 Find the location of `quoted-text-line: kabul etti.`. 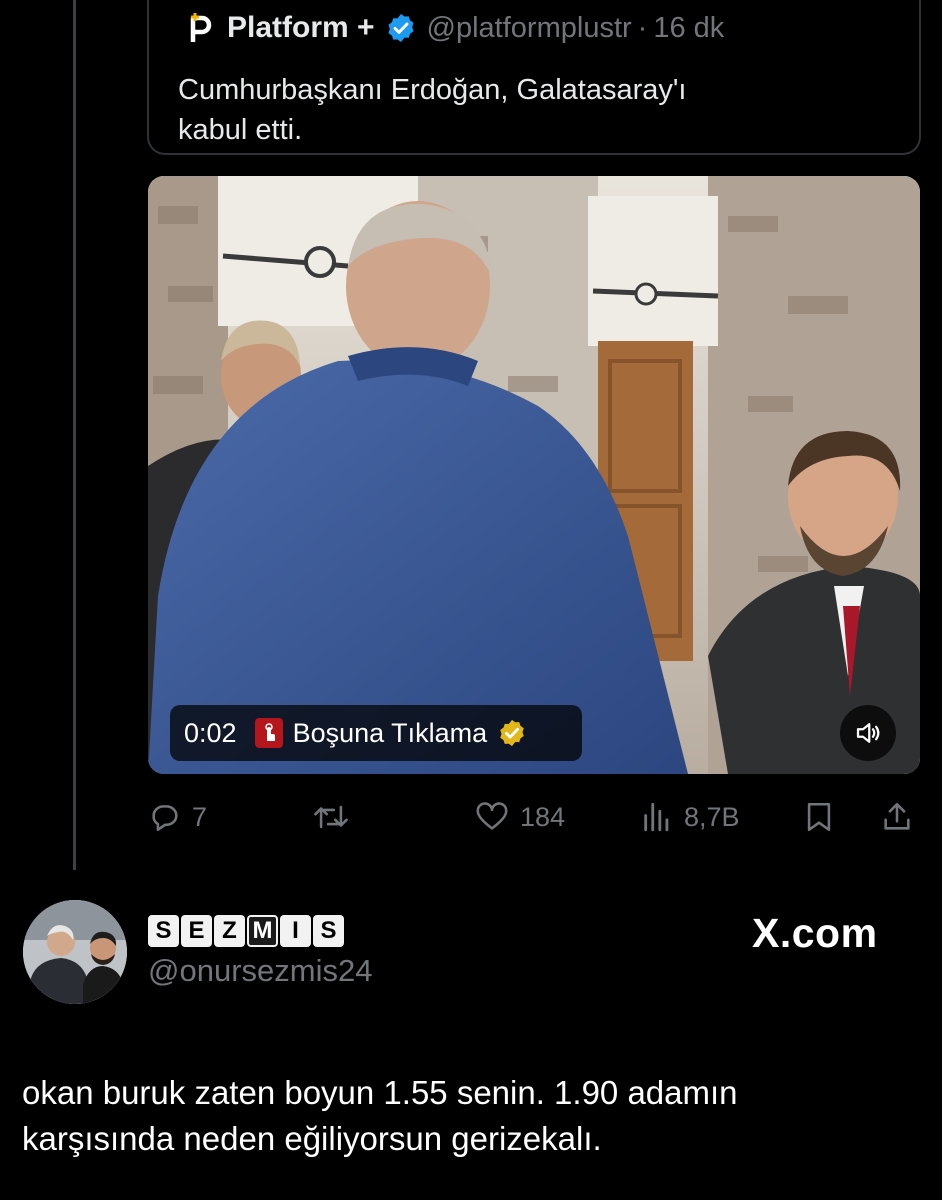

quoted-text-line: kabul etti. is located at coordinates (240, 130).